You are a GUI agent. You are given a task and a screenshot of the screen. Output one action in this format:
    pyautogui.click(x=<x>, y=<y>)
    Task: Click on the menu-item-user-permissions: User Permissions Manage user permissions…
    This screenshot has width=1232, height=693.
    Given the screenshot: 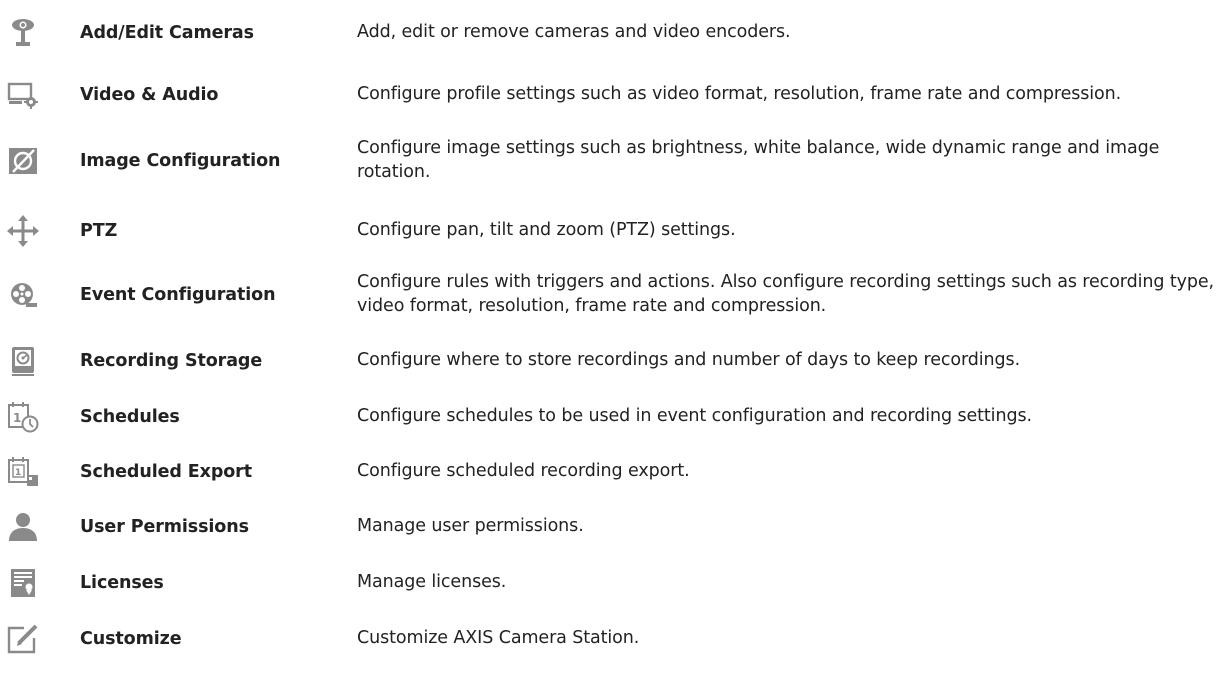 What is the action you would take?
    pyautogui.click(x=616, y=528)
    